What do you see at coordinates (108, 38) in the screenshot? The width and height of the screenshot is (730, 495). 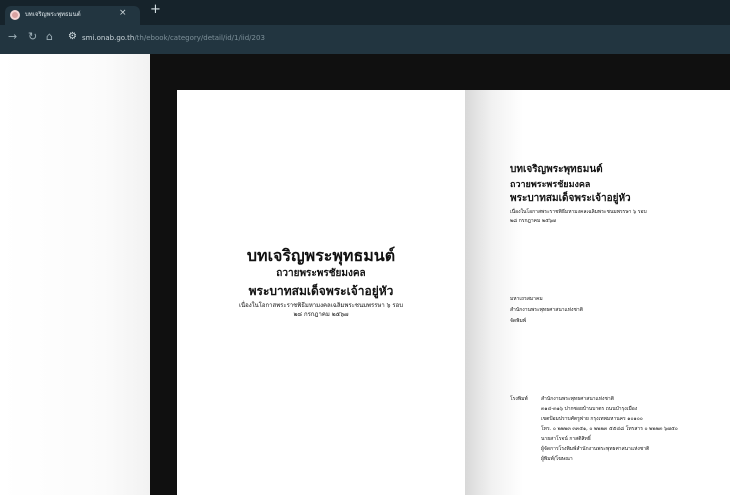 I see `url-host: smi.onab.go.th` at bounding box center [108, 38].